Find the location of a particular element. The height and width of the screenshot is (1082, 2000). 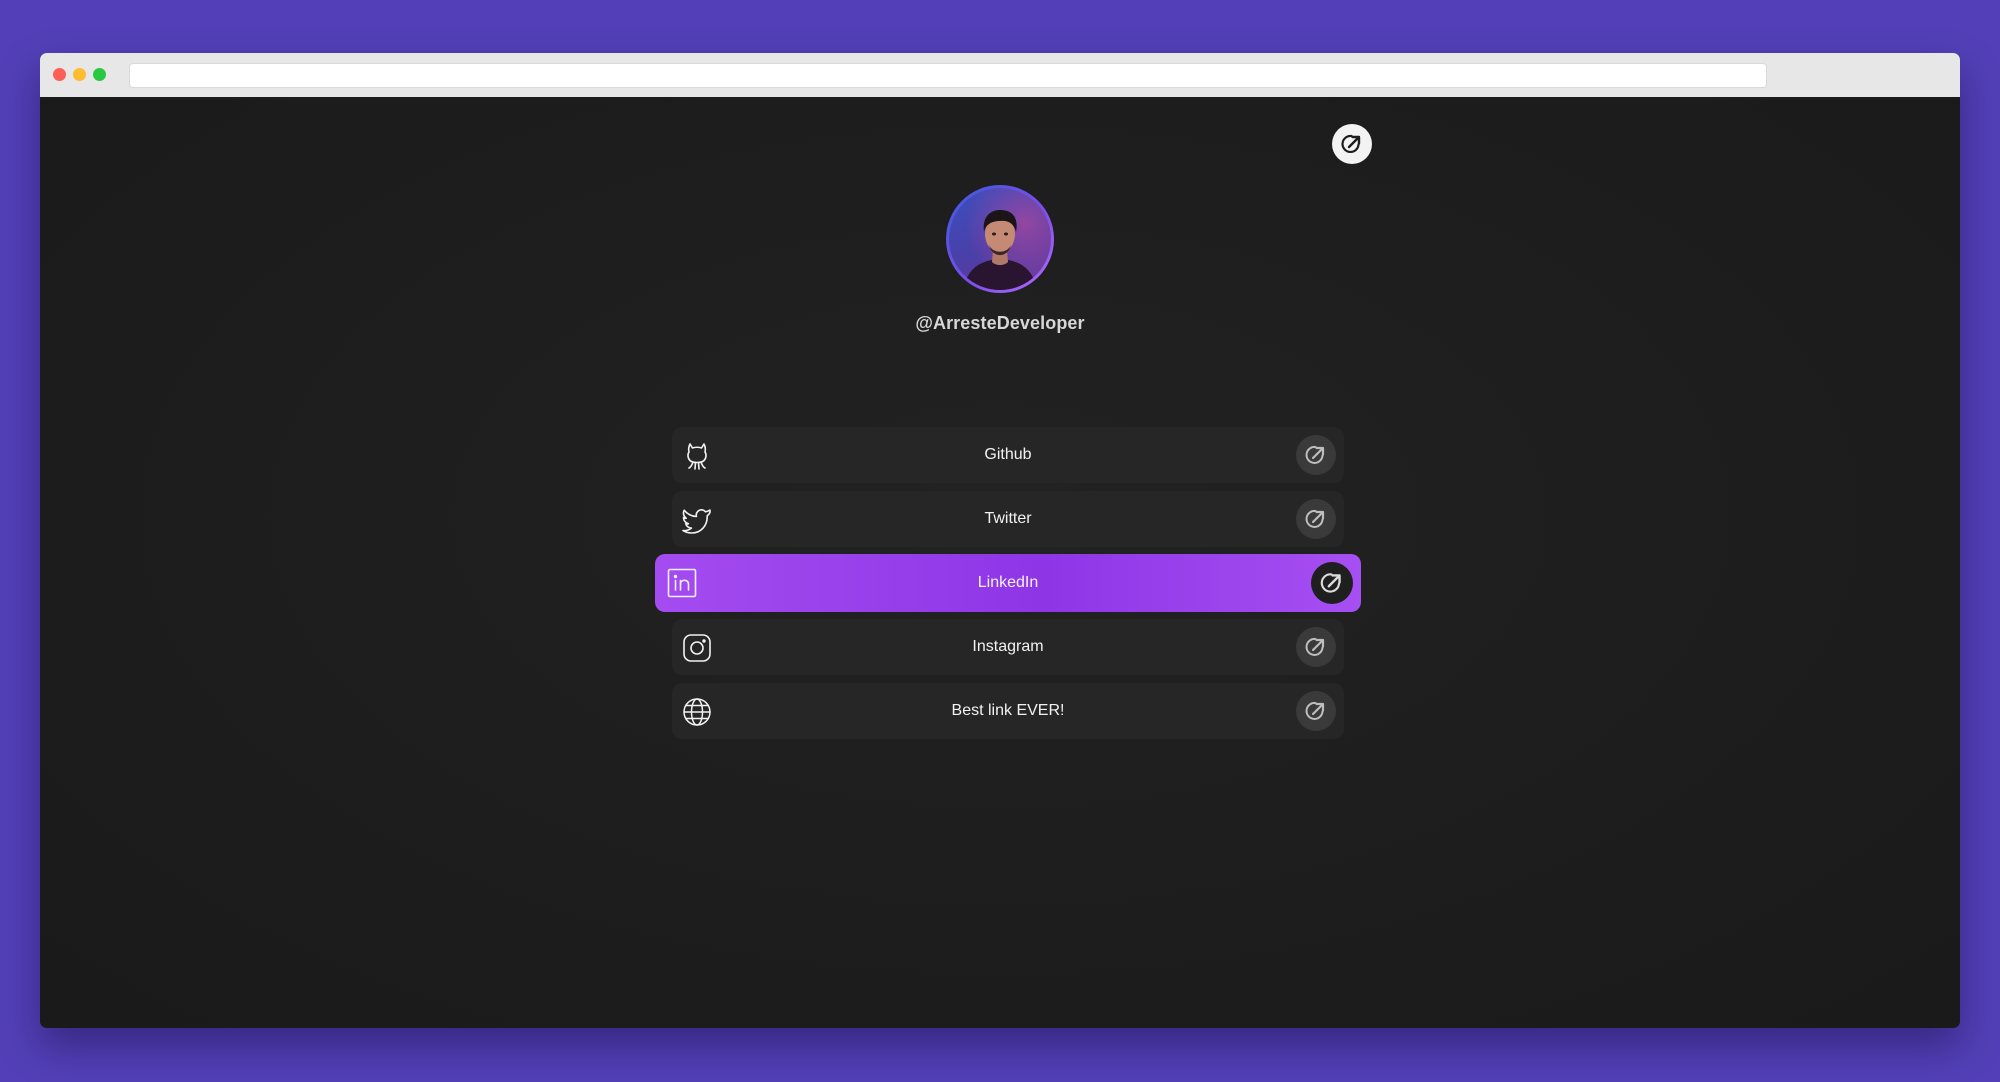

browser-titlebar is located at coordinates (1000, 75).